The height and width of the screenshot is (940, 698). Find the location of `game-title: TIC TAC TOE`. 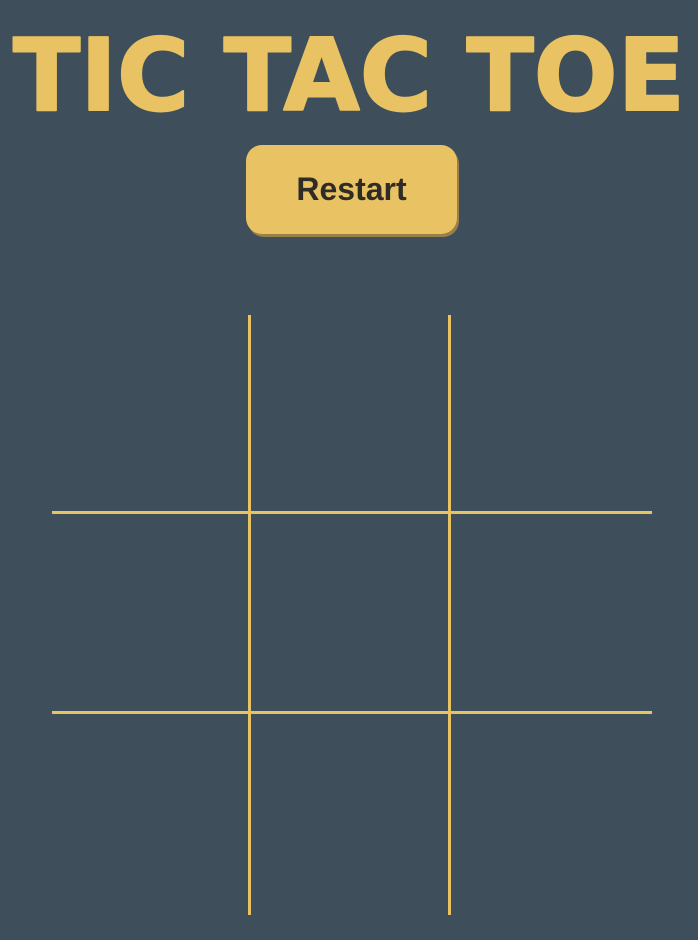

game-title: TIC TAC TOE is located at coordinates (349, 65).